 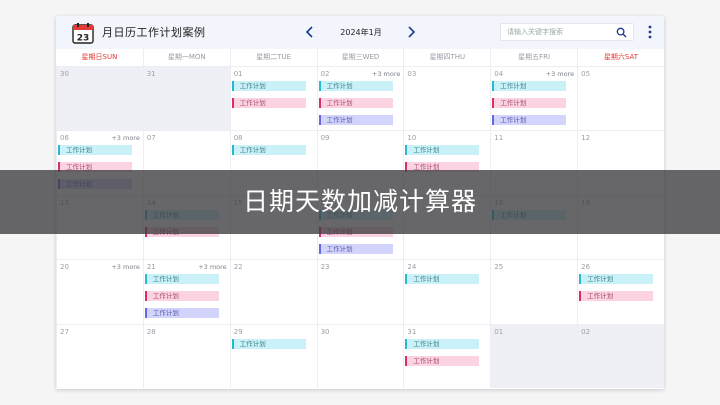 What do you see at coordinates (151, 267) in the screenshot?
I see `day-number: 21` at bounding box center [151, 267].